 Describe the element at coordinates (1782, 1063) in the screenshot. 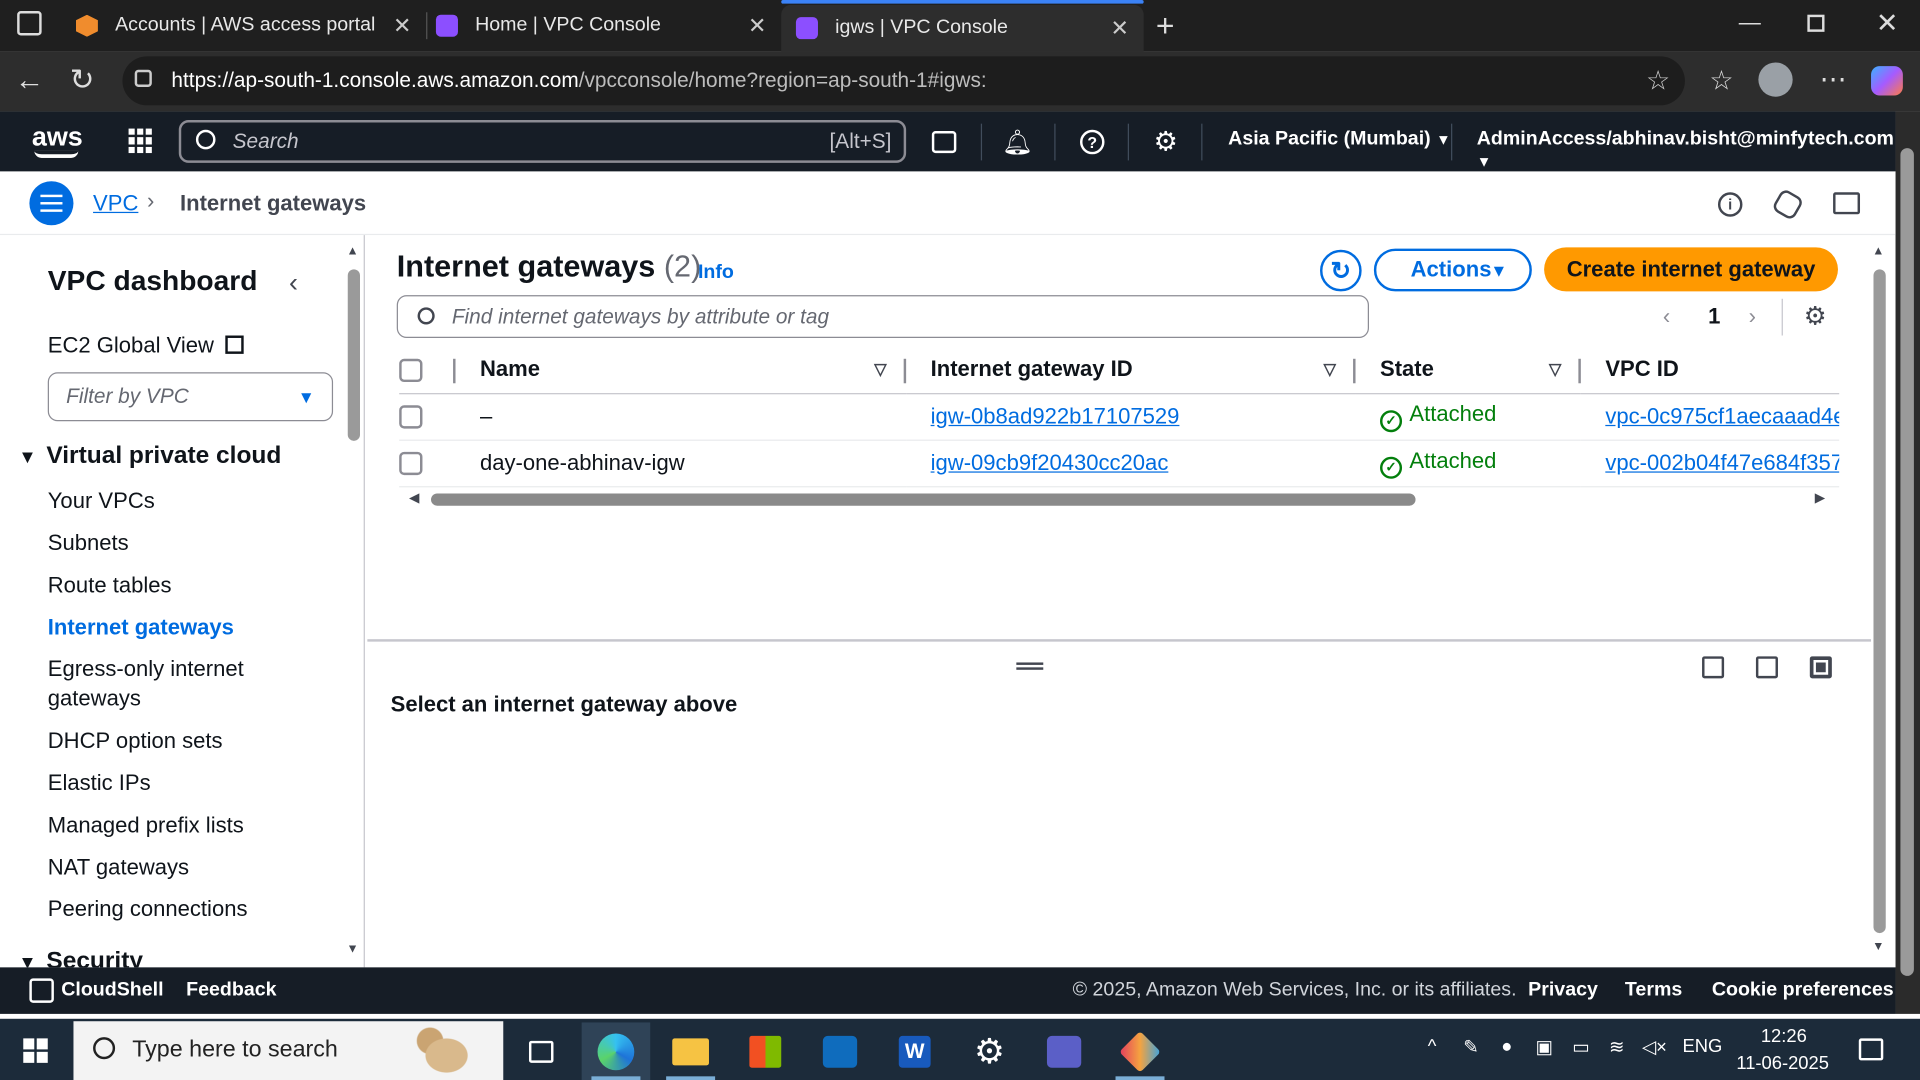

I see `clock-date: 11-06-2025` at that location.